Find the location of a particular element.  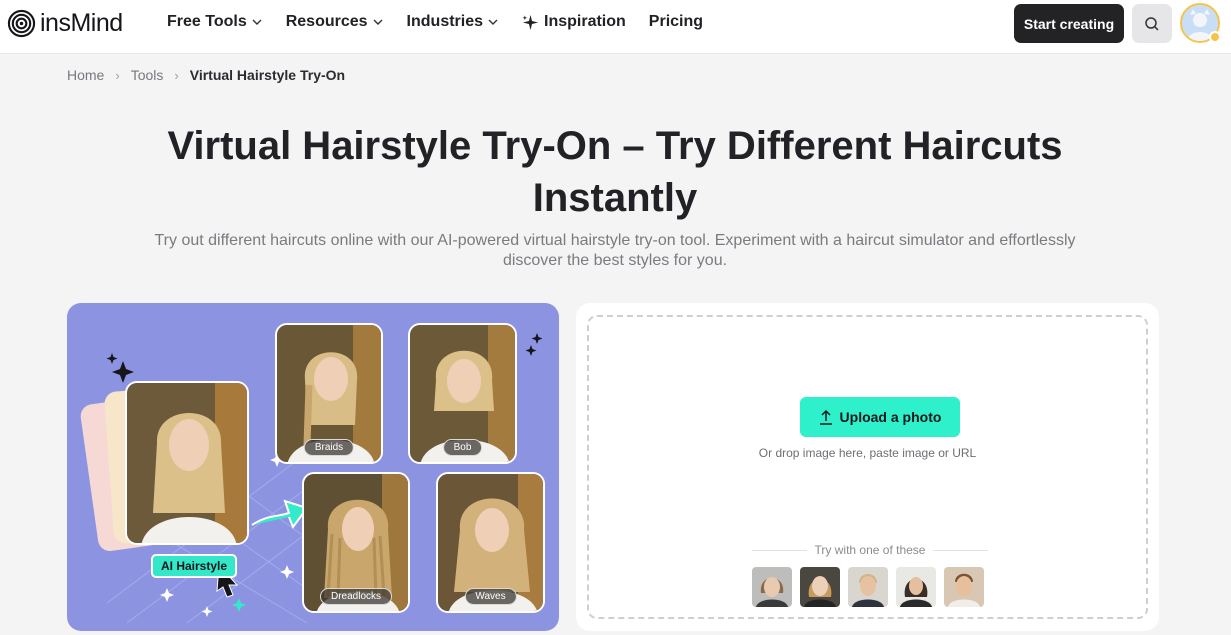

sample-images-list is located at coordinates (872, 587).